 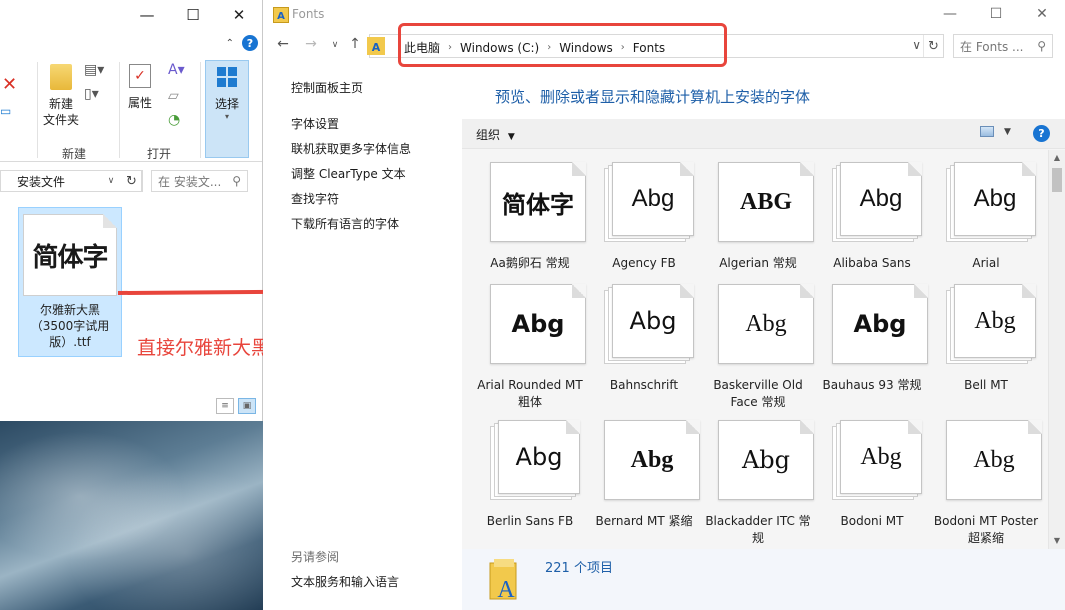 I want to click on change-view-button: ▼, so click(x=995, y=131).